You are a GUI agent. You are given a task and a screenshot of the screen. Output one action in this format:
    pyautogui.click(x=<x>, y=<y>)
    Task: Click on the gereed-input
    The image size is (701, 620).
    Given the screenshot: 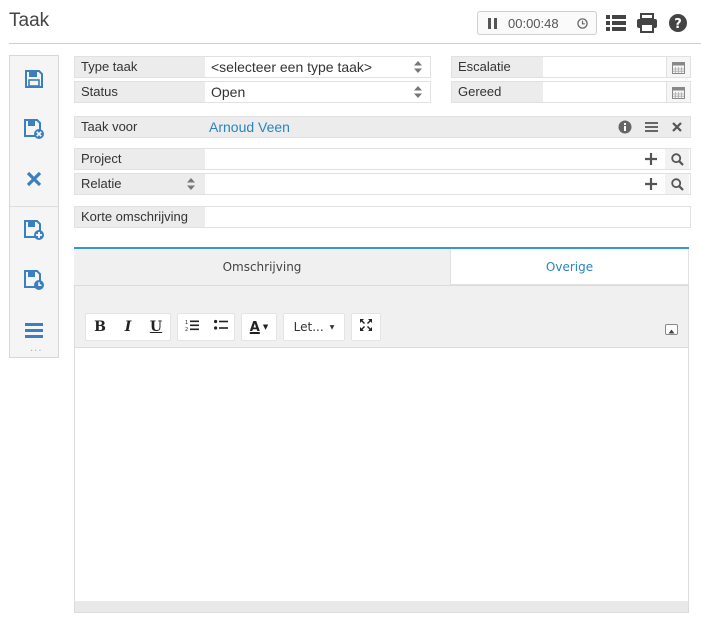 What is the action you would take?
    pyautogui.click(x=604, y=92)
    